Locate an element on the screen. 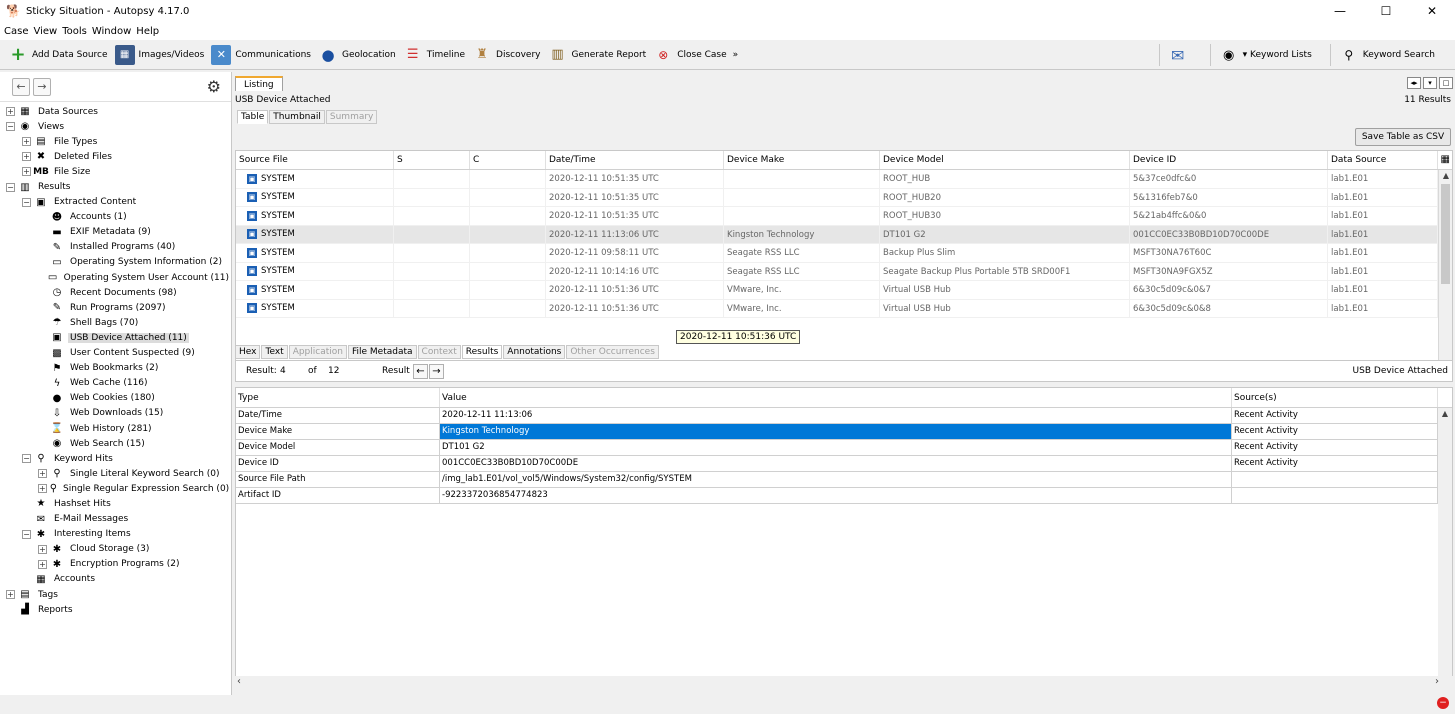  tree-node: + ⚲ Single Regular Expression Search (0) is located at coordinates (115, 488).